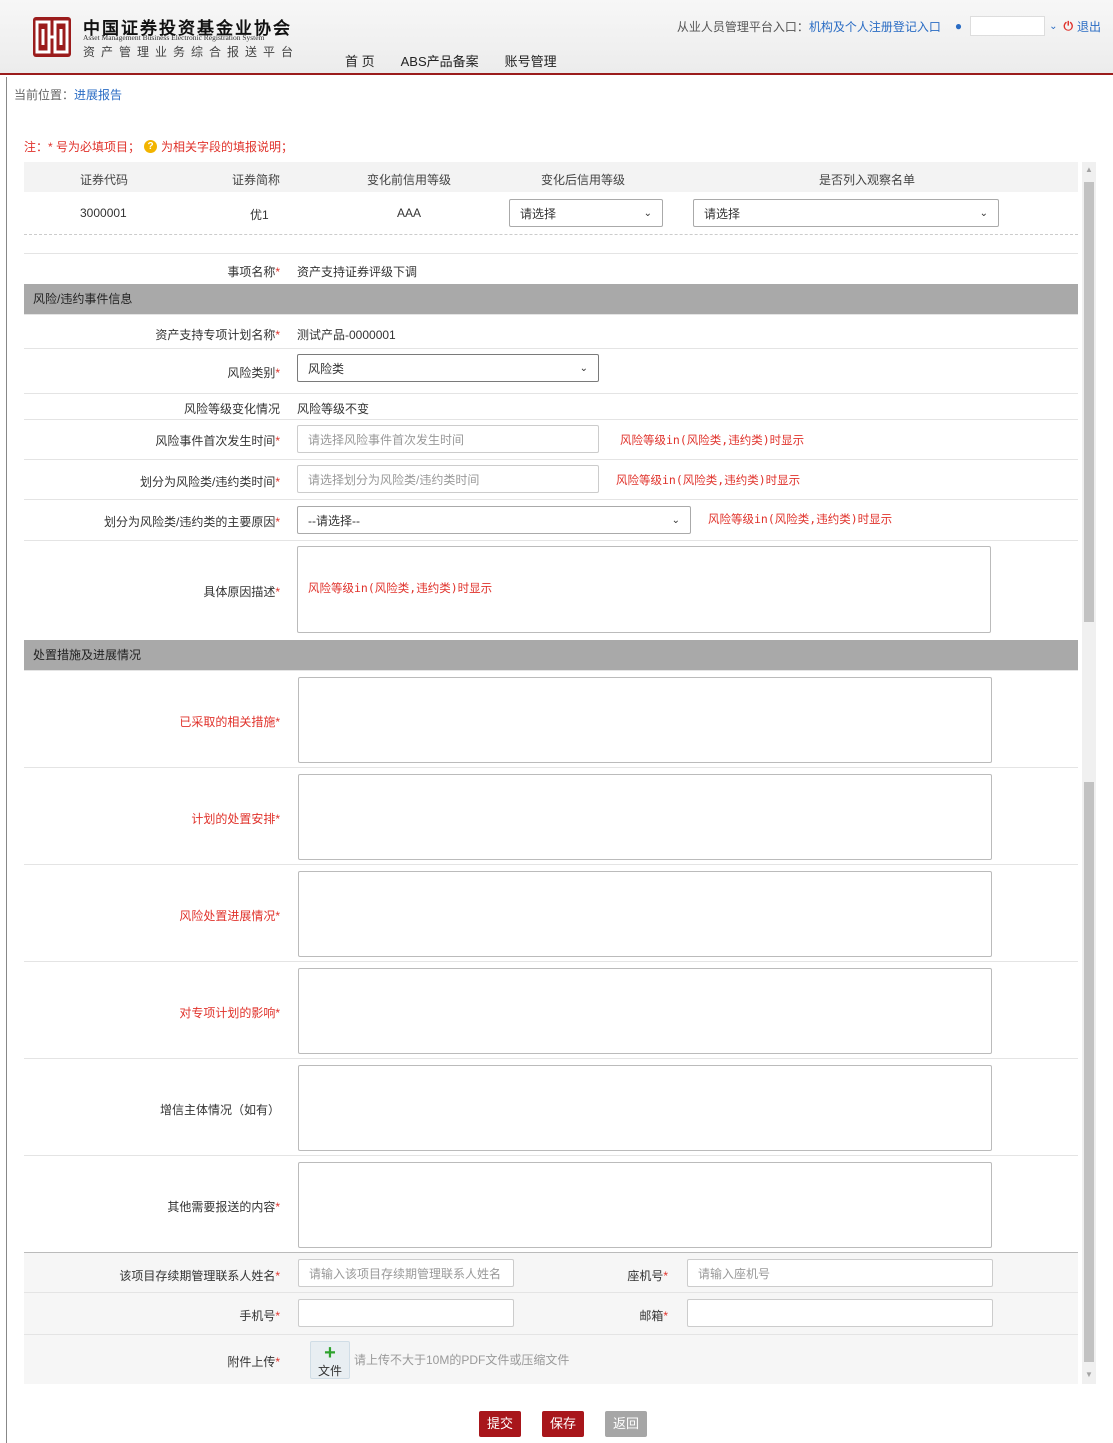  What do you see at coordinates (409, 180) in the screenshot?
I see `col-rating-before: 变化前信用等级` at bounding box center [409, 180].